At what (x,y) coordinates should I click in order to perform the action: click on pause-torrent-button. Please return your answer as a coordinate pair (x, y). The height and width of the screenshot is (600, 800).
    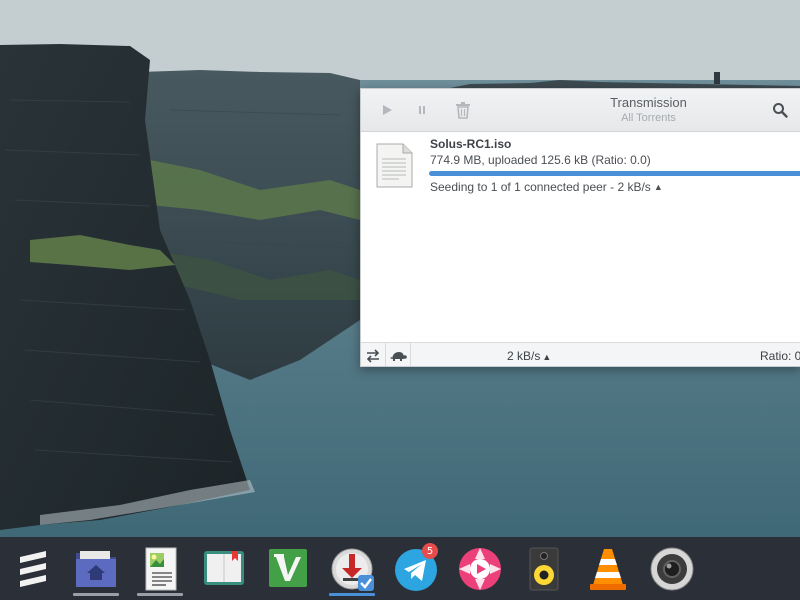
    Looking at the image, I should click on (422, 110).